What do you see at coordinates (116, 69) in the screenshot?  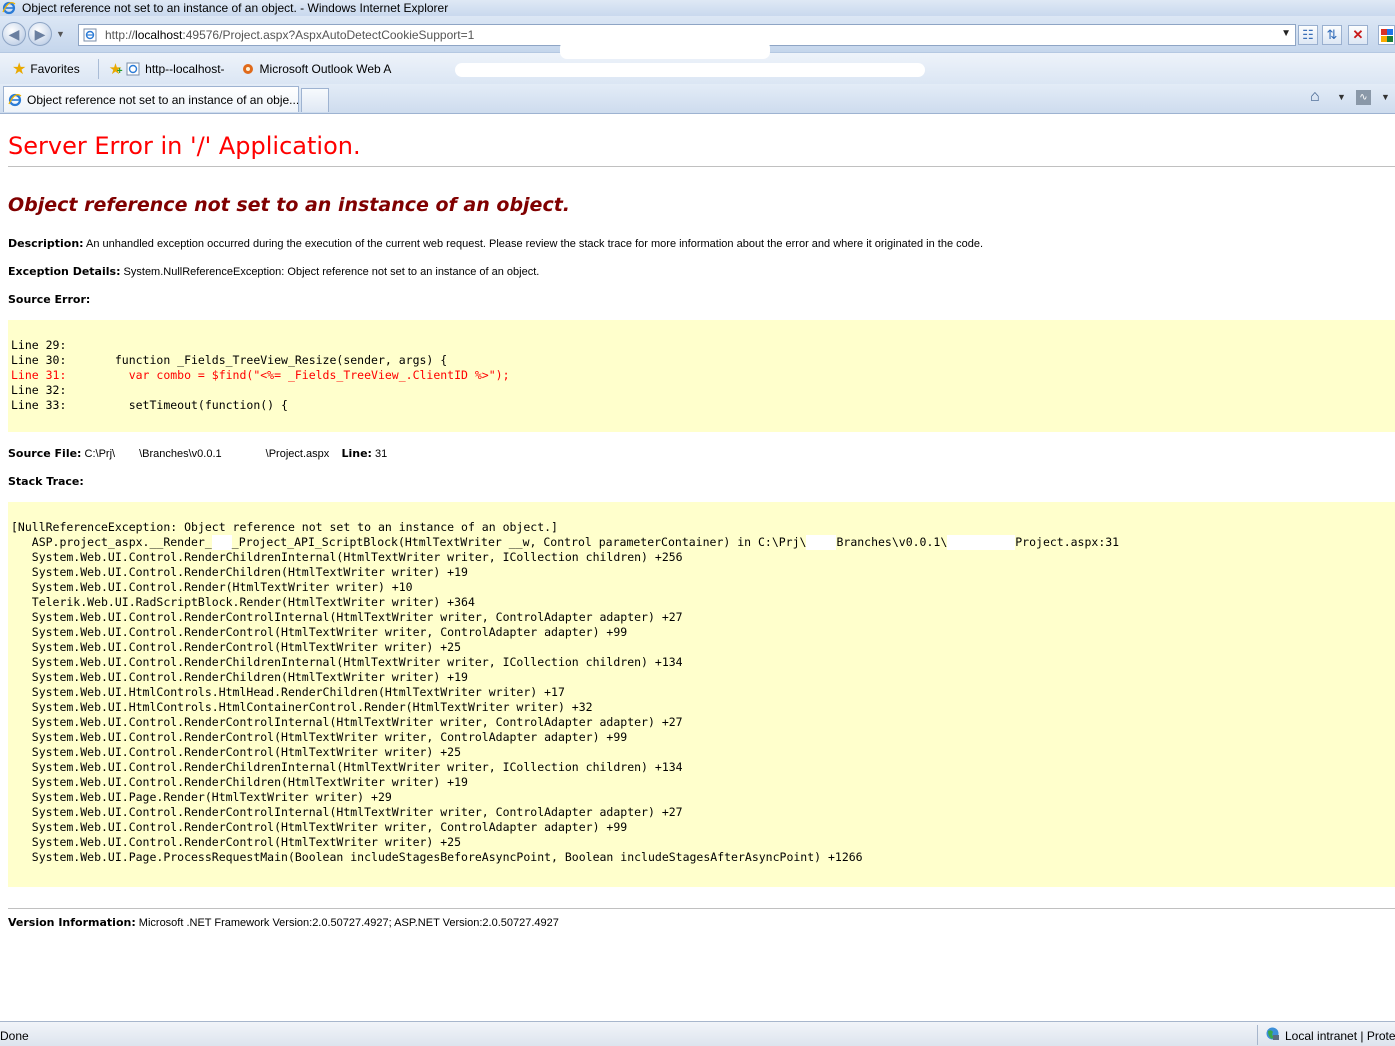 I see `add-to-favorites-bar-icon: ★ +` at bounding box center [116, 69].